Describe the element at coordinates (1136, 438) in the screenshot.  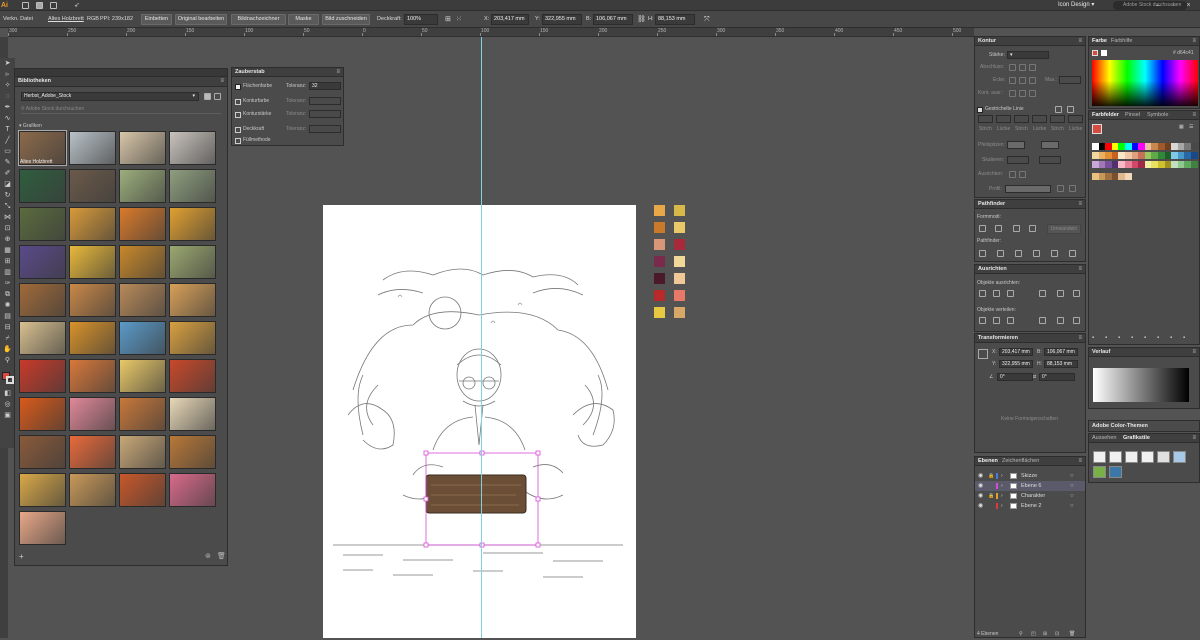
I see `tab-graphic-styles: Grafikstile` at that location.